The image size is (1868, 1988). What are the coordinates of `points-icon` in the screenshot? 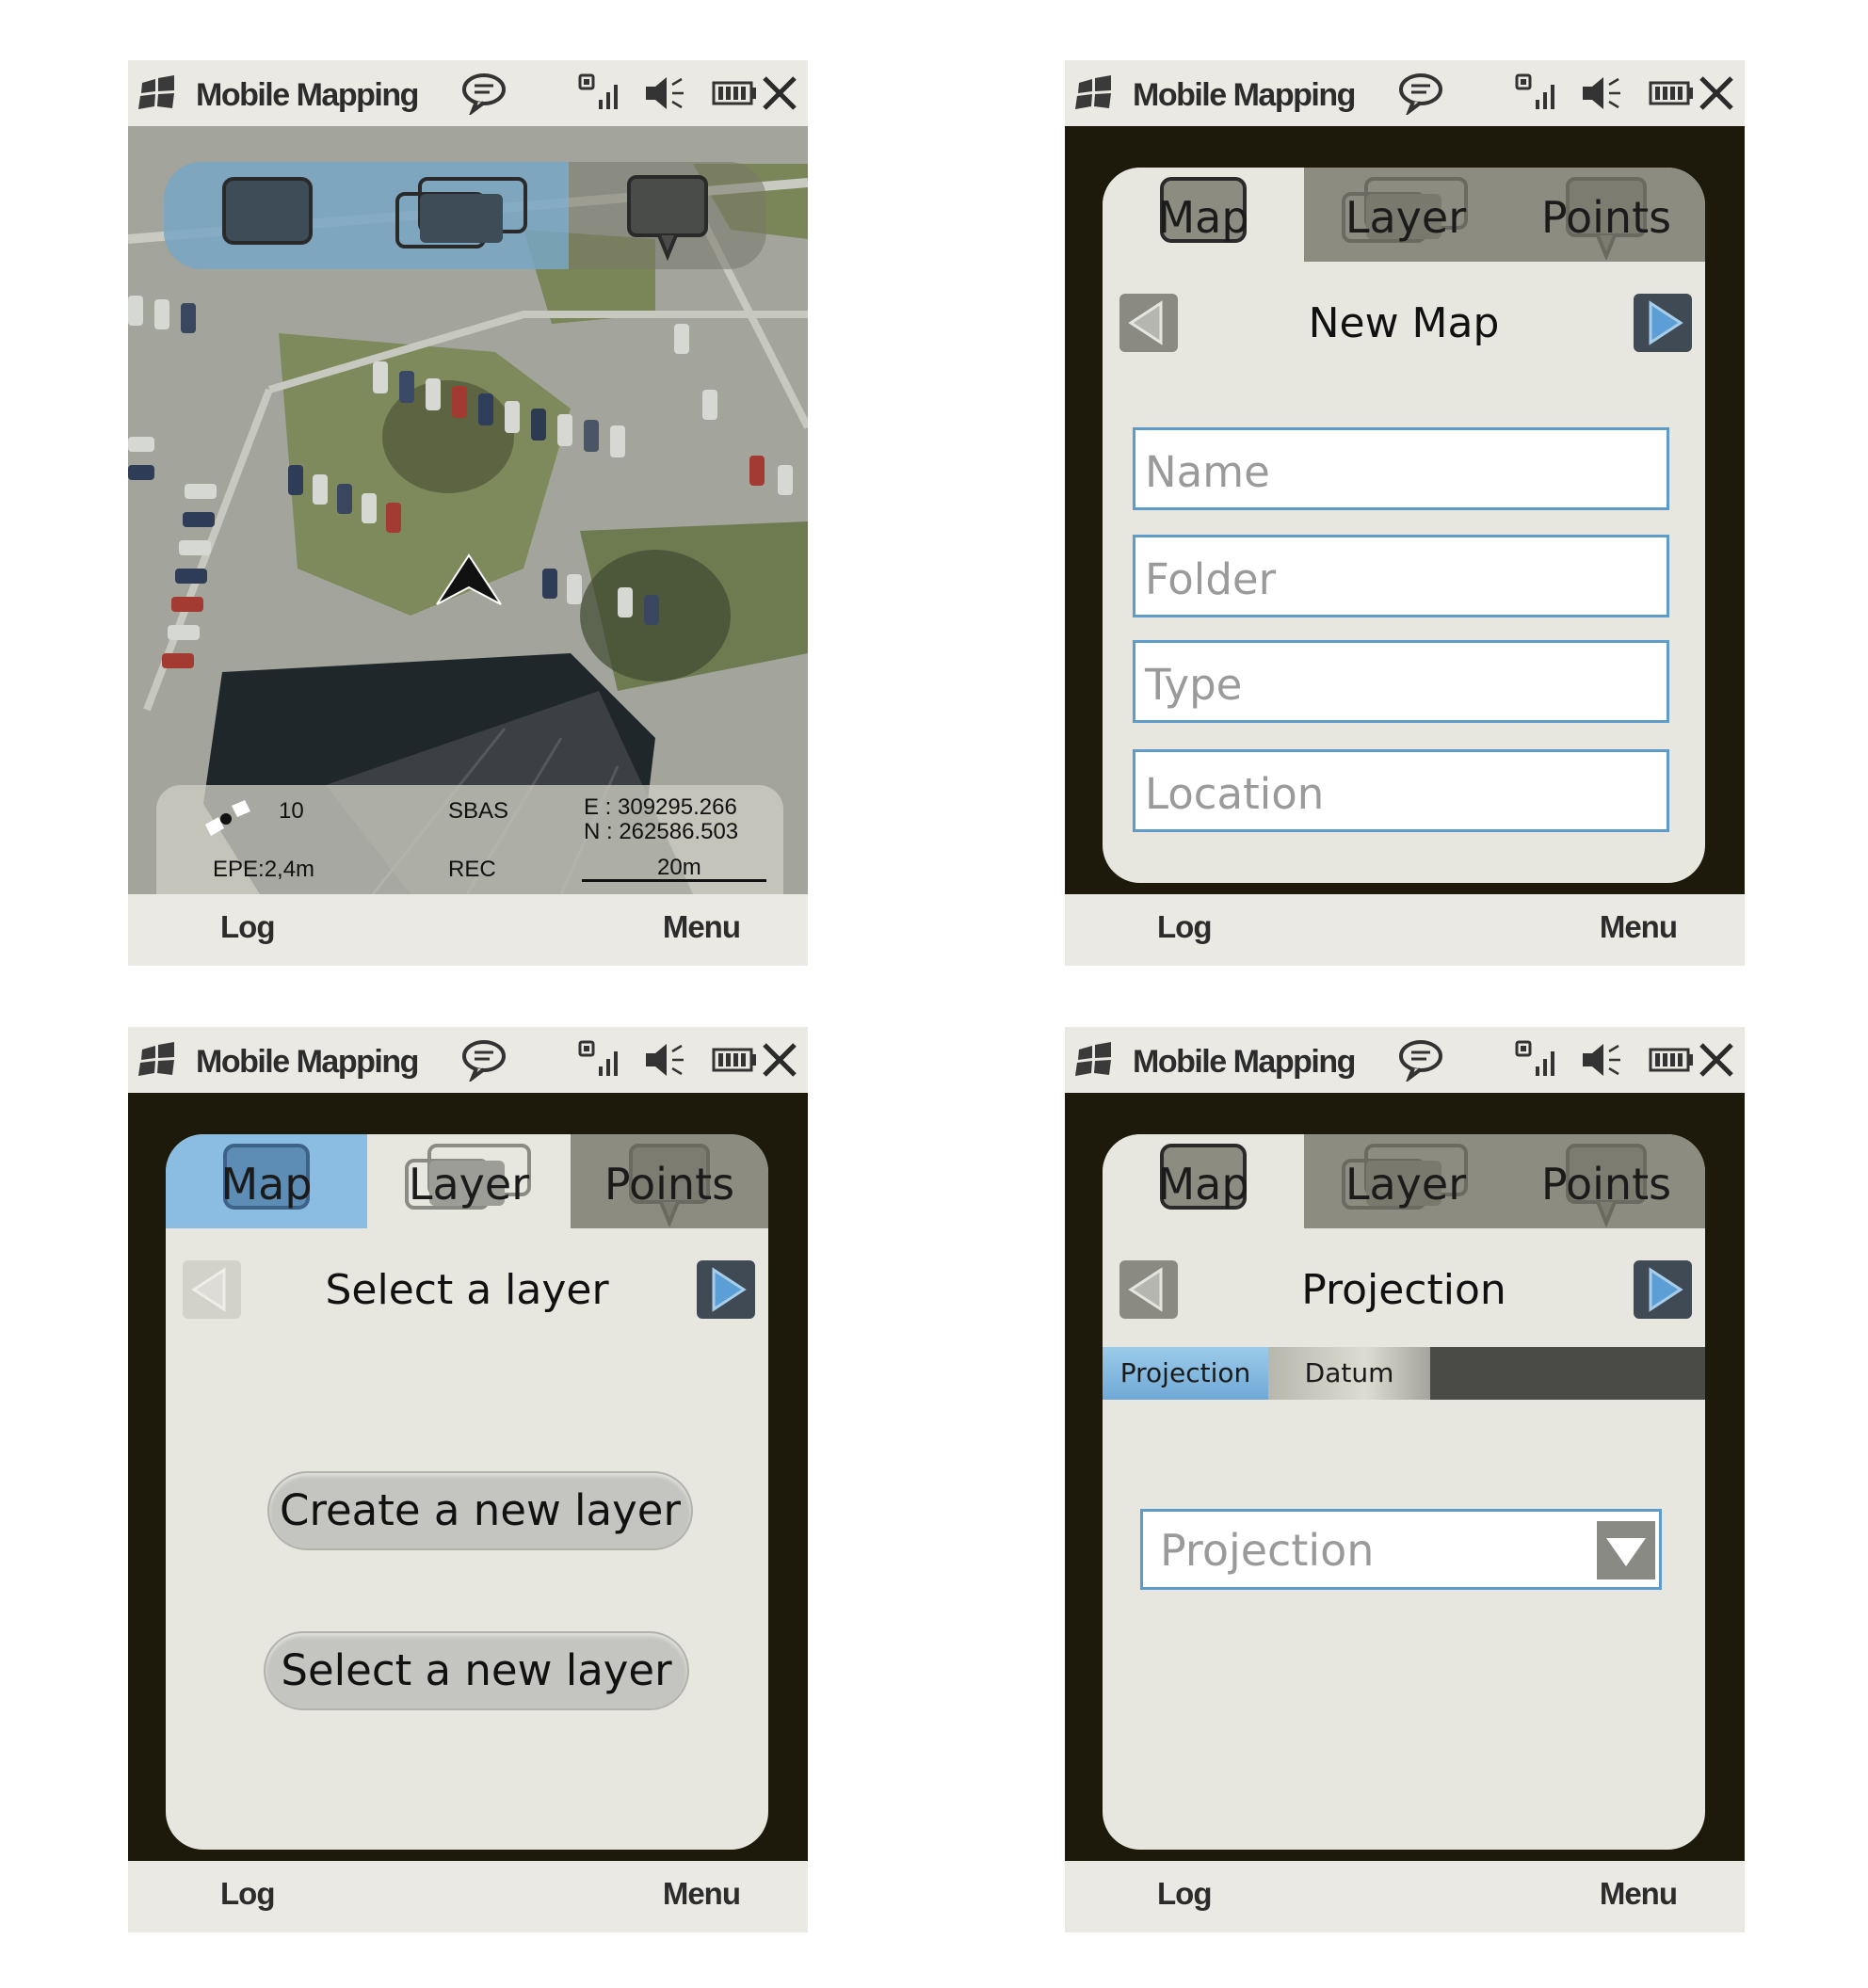 It's located at (667, 218).